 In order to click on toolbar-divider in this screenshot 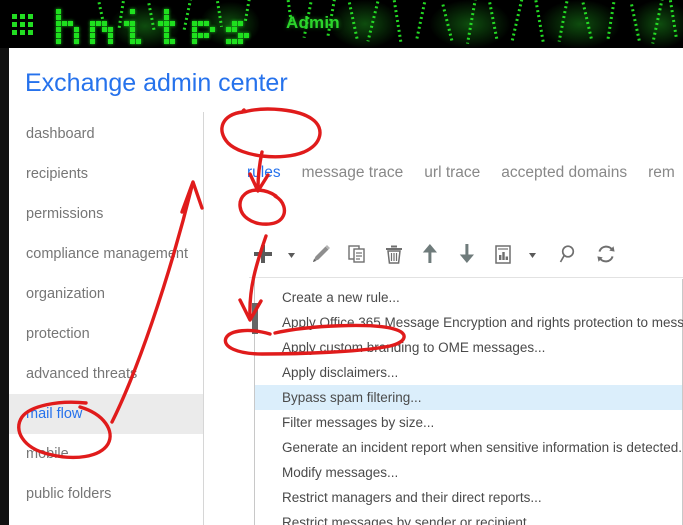, I will do `click(466, 277)`.